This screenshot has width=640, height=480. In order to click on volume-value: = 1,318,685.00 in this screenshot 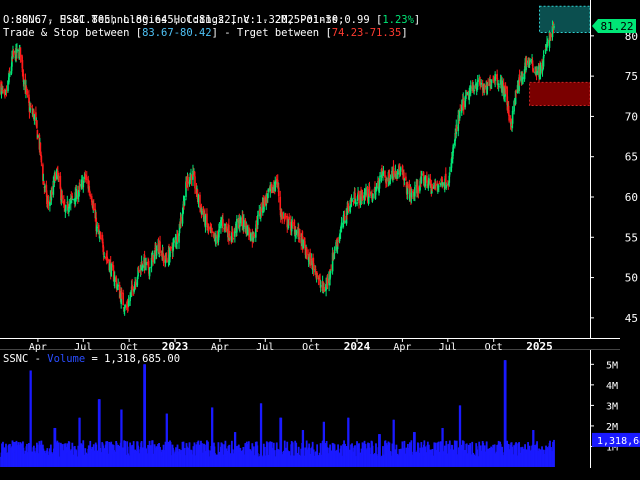, I will do `click(133, 359)`.